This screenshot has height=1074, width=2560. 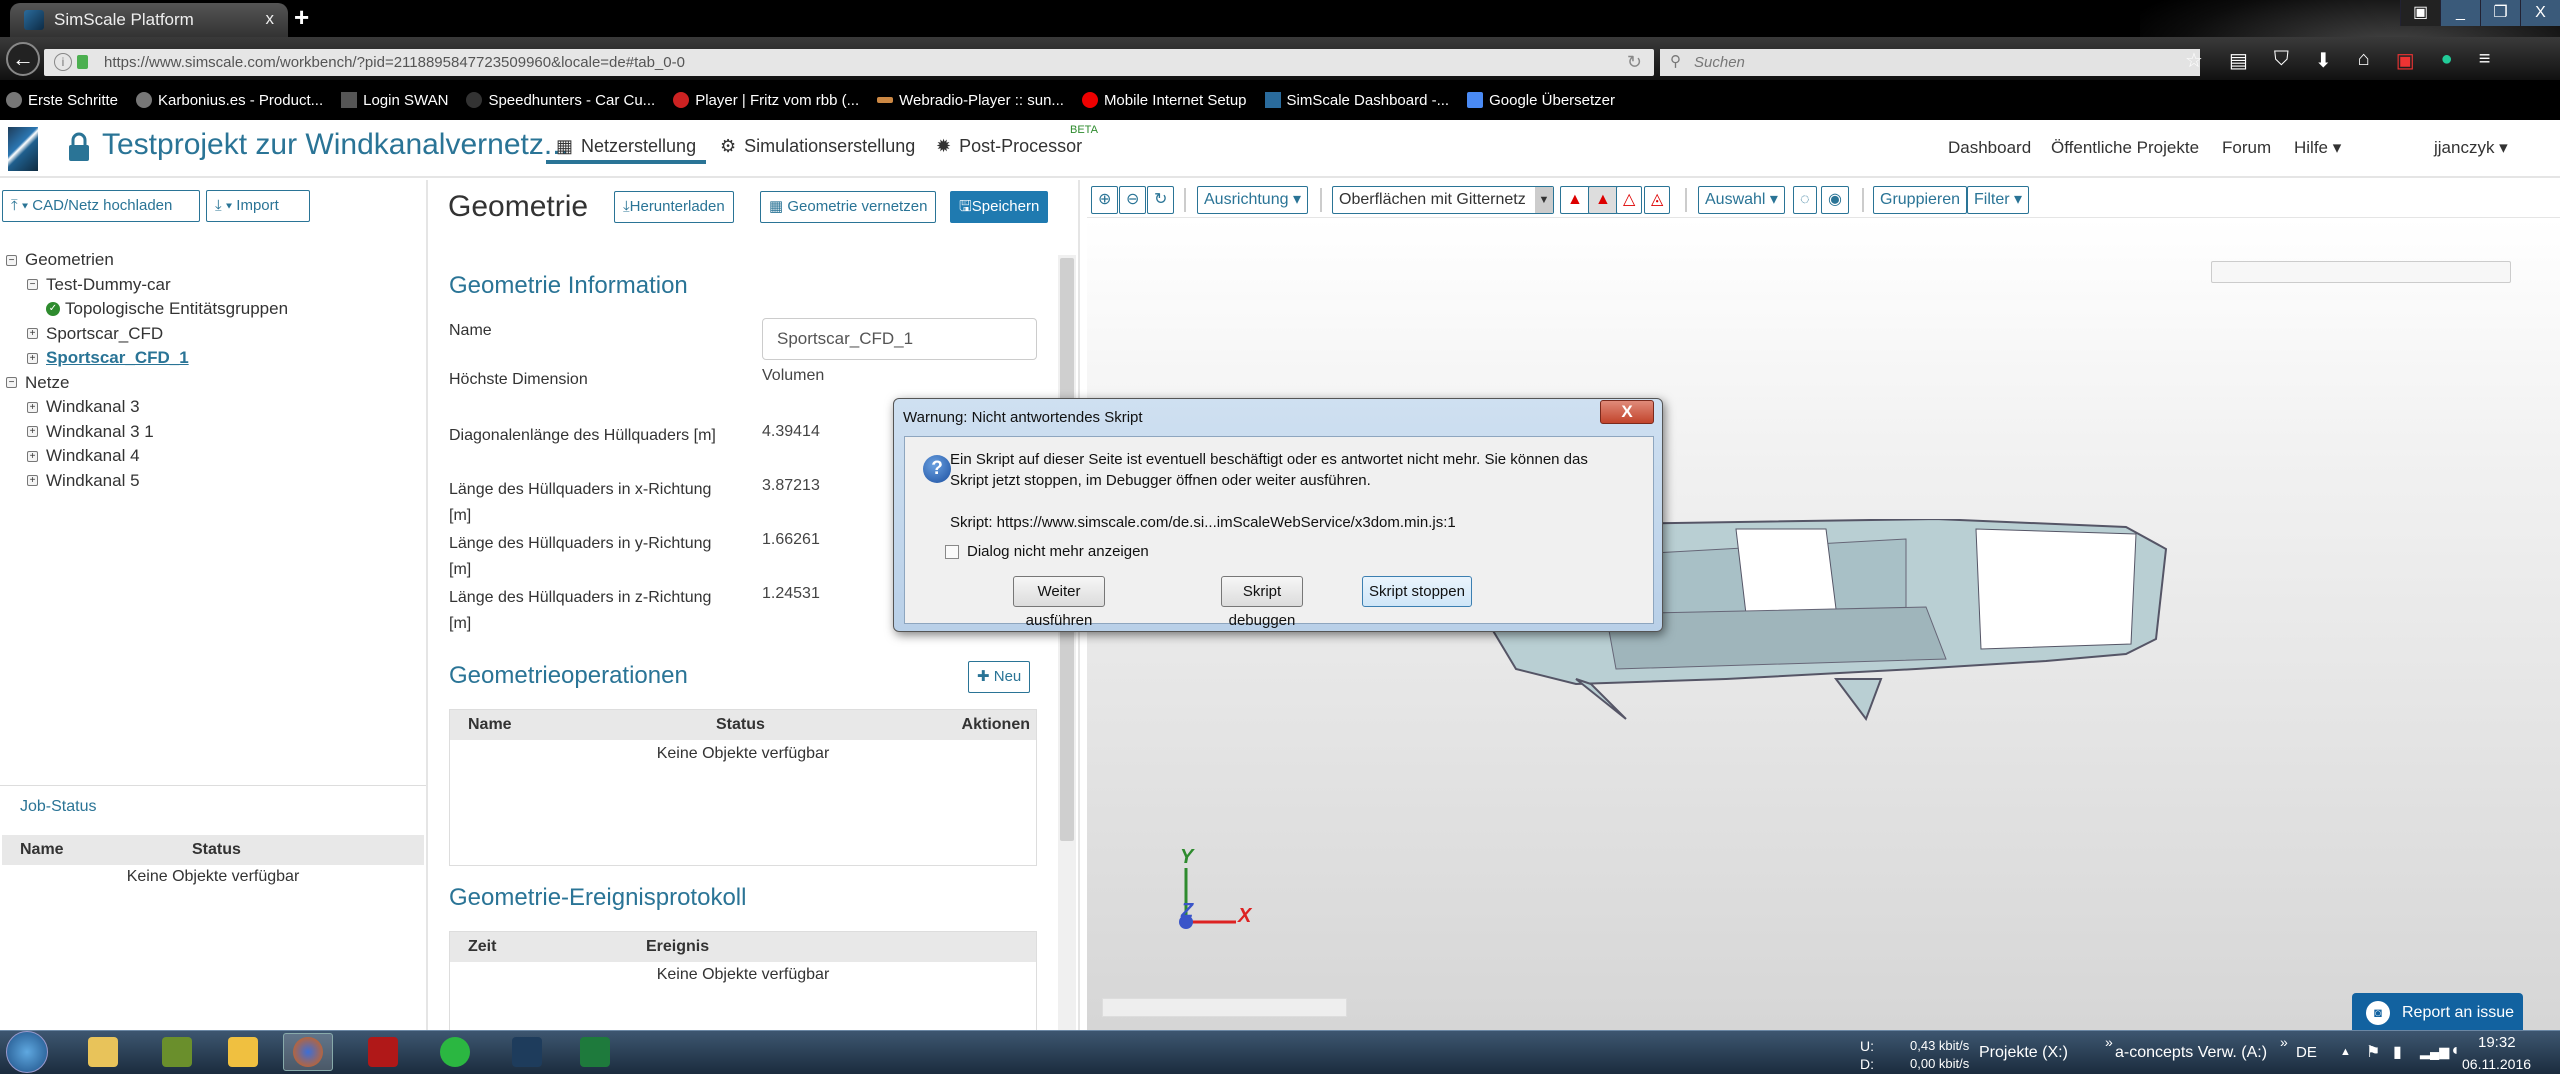 I want to click on whatsapp-taskbar-icon, so click(x=455, y=1052).